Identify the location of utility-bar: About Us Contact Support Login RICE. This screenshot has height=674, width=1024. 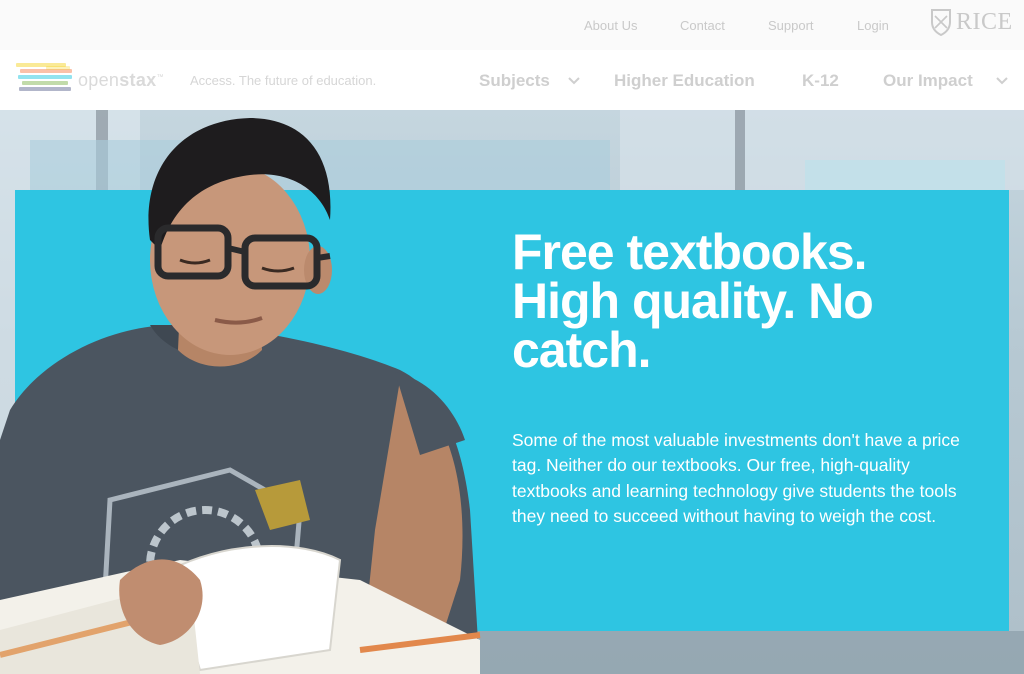
(512, 25).